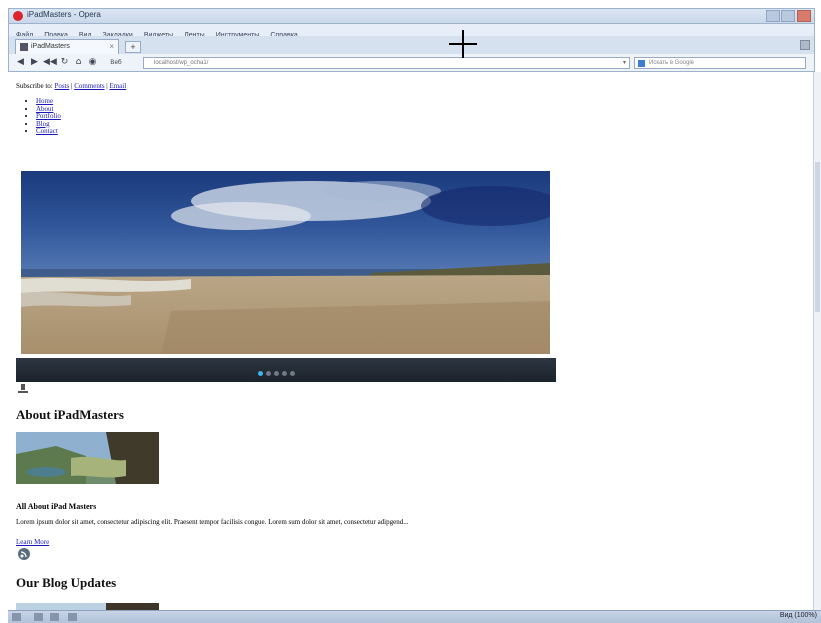 The height and width of the screenshot is (623, 821). I want to click on address-prefix: Веб, so click(116, 62).